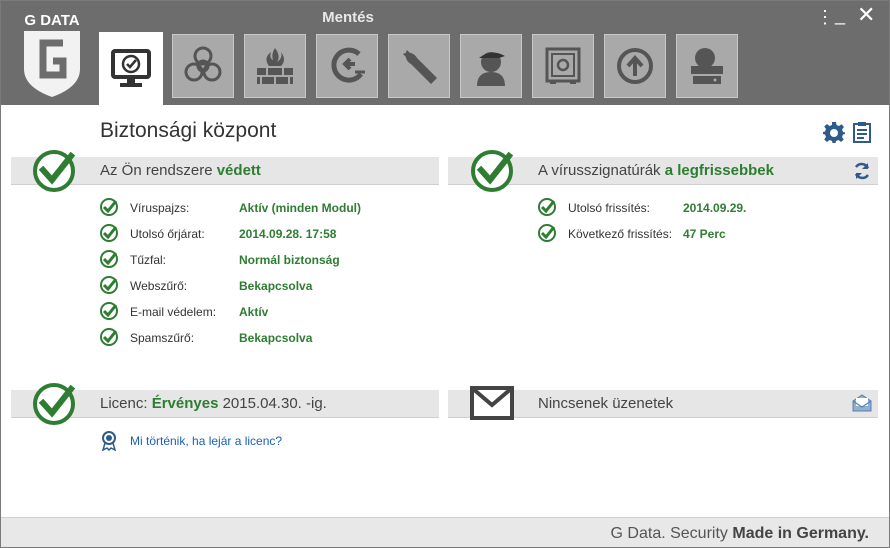 Image resolution: width=890 pixels, height=548 pixels. Describe the element at coordinates (289, 260) in the screenshot. I see `status-value: Normál biztonság` at that location.